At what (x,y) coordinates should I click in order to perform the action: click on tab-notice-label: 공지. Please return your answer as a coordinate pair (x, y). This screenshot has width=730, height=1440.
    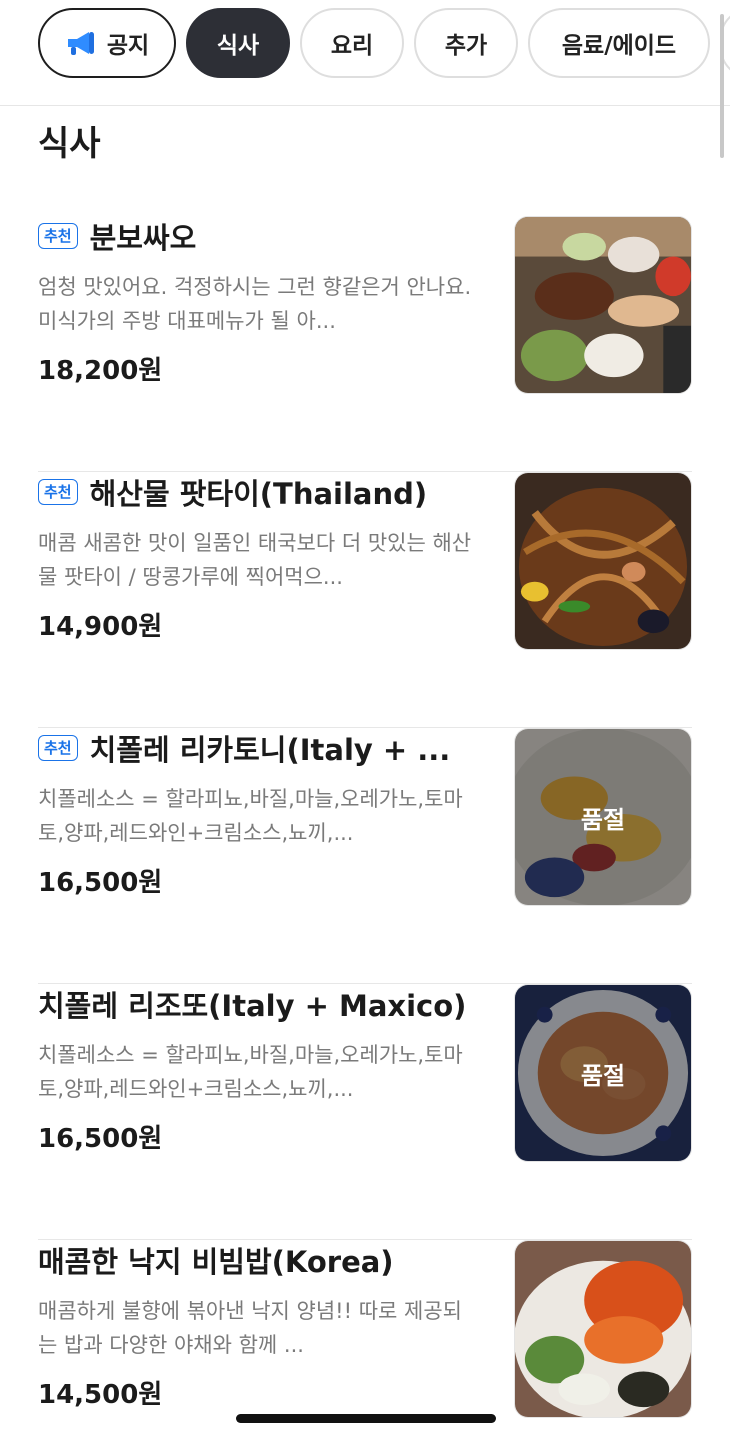
    Looking at the image, I should click on (128, 46).